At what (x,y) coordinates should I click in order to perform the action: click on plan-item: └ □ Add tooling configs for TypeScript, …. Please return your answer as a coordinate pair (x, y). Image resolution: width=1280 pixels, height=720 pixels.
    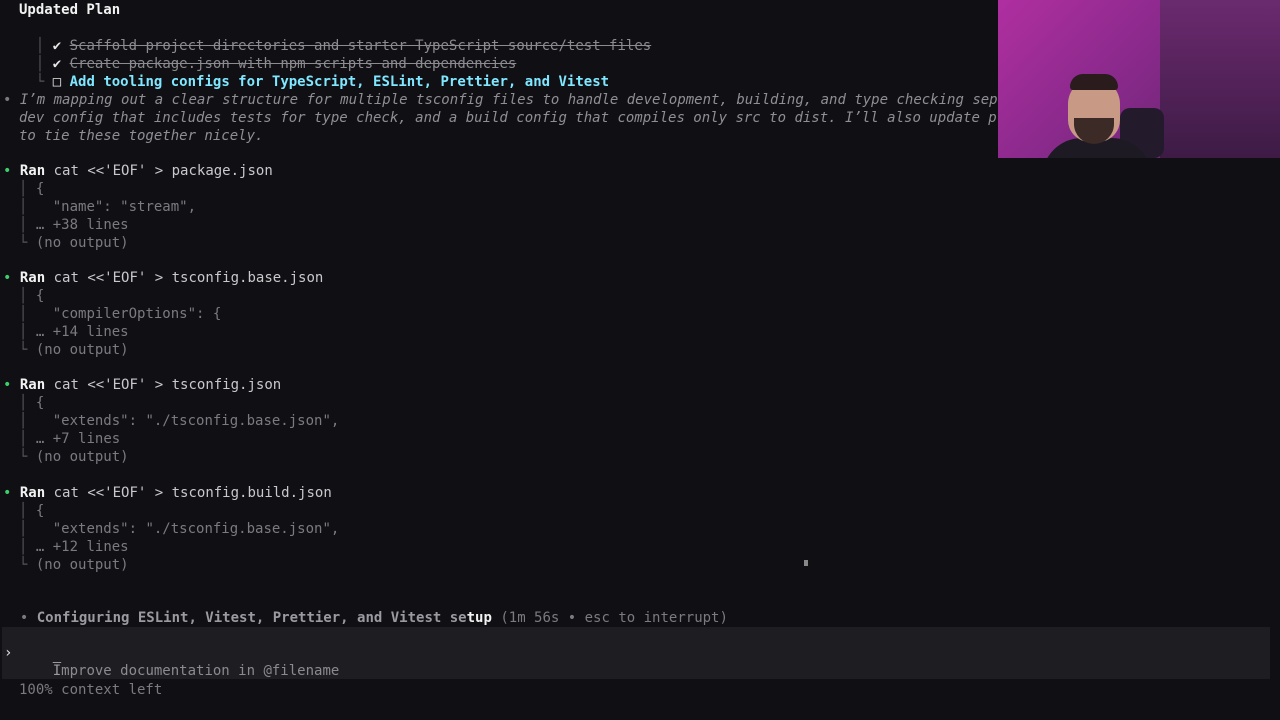
    Looking at the image, I should click on (314, 72).